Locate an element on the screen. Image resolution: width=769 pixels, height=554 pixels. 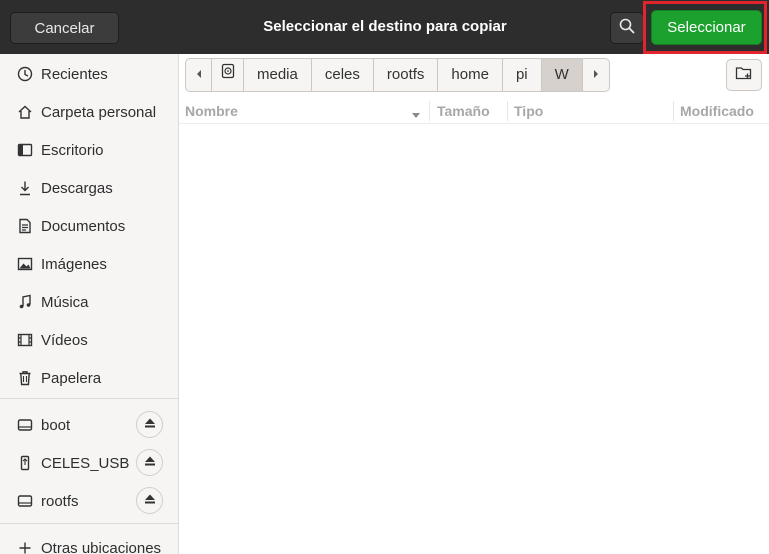
sidebar-item-label: Documentos is located at coordinates (83, 226).